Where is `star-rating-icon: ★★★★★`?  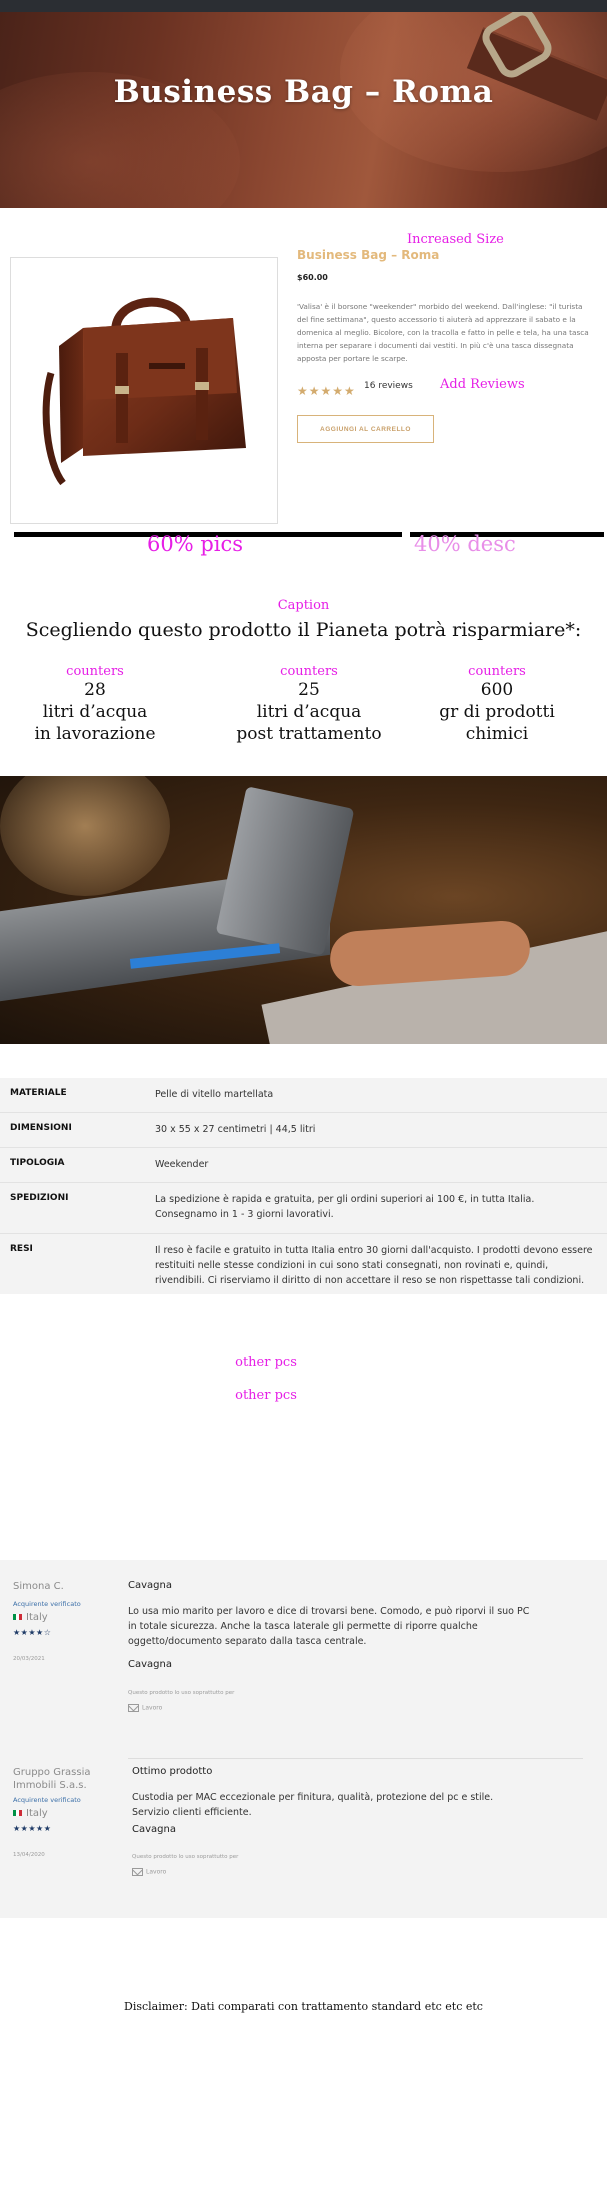 star-rating-icon: ★★★★★ is located at coordinates (326, 391).